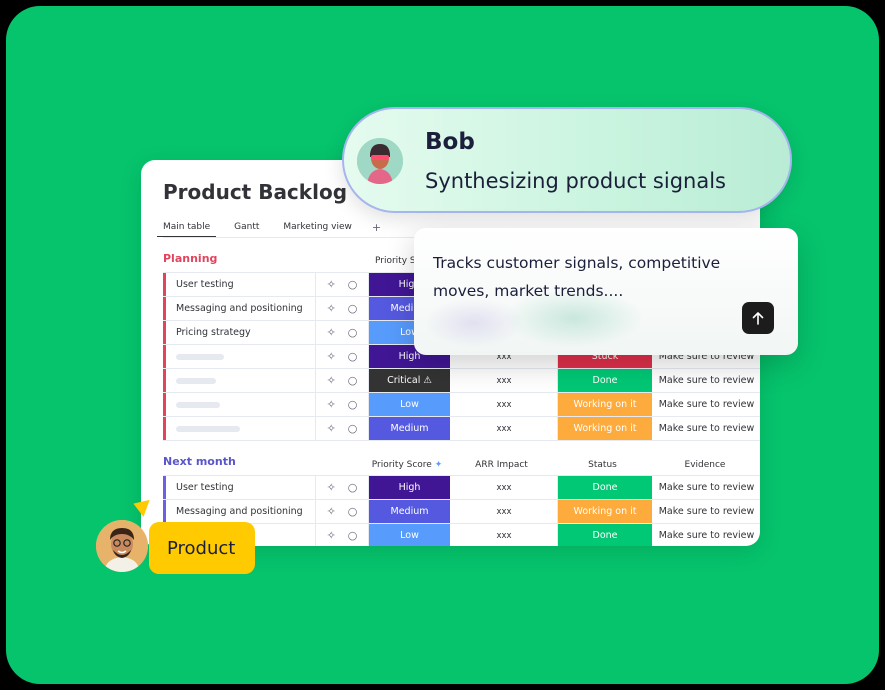 The height and width of the screenshot is (690, 885). I want to click on sparkle-icon: ✦, so click(438, 465).